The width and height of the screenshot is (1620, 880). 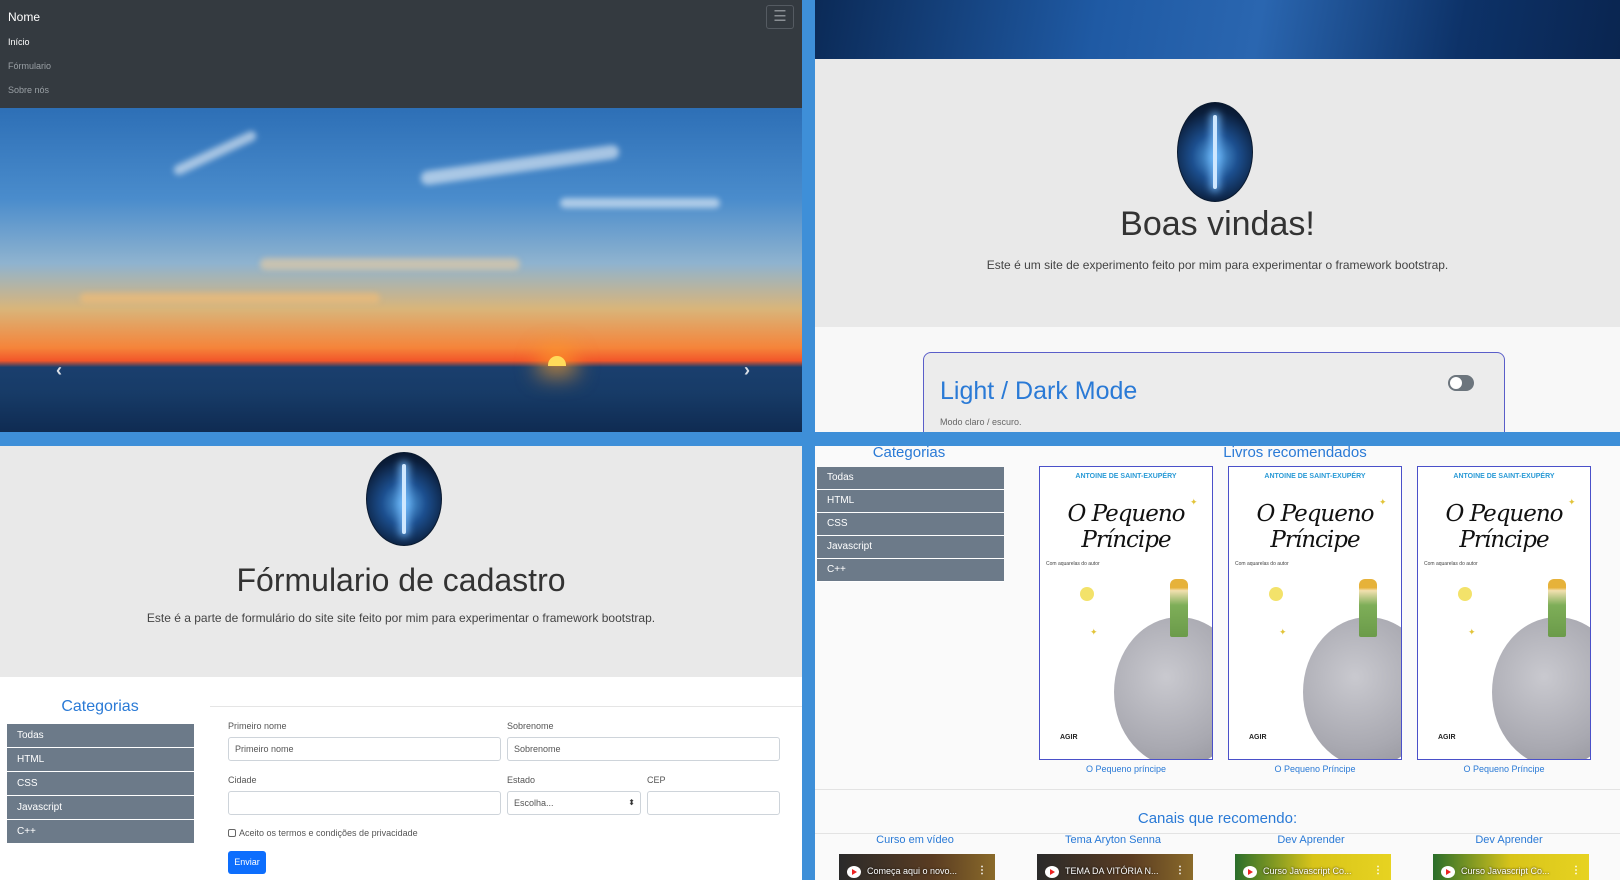 I want to click on book-caption-3: O Pequeno Príncipe, so click(x=1504, y=769).